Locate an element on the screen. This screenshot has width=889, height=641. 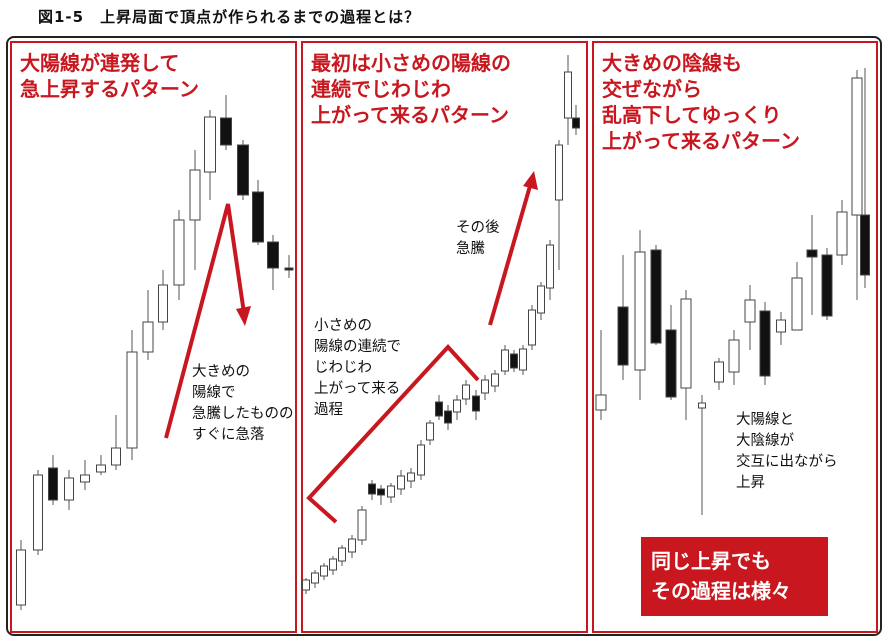
panel-1-title: 大陽線が連発して急上昇するパターン is located at coordinates (109, 76).